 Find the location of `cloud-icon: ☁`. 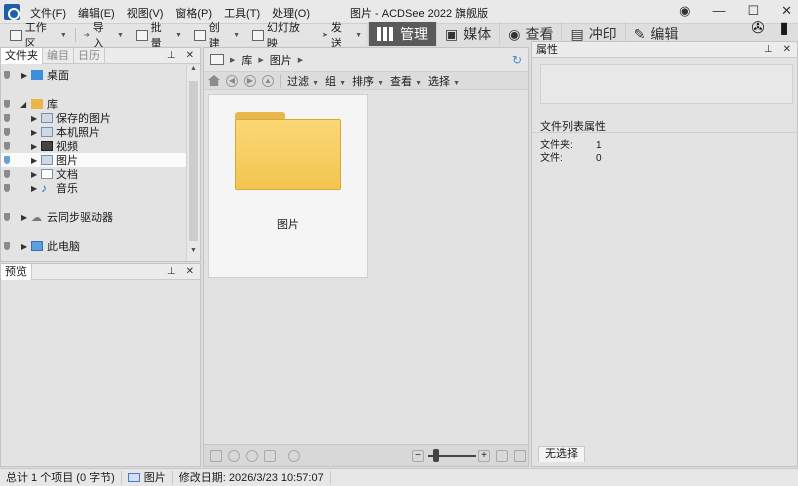

cloud-icon: ☁ is located at coordinates (36, 217).